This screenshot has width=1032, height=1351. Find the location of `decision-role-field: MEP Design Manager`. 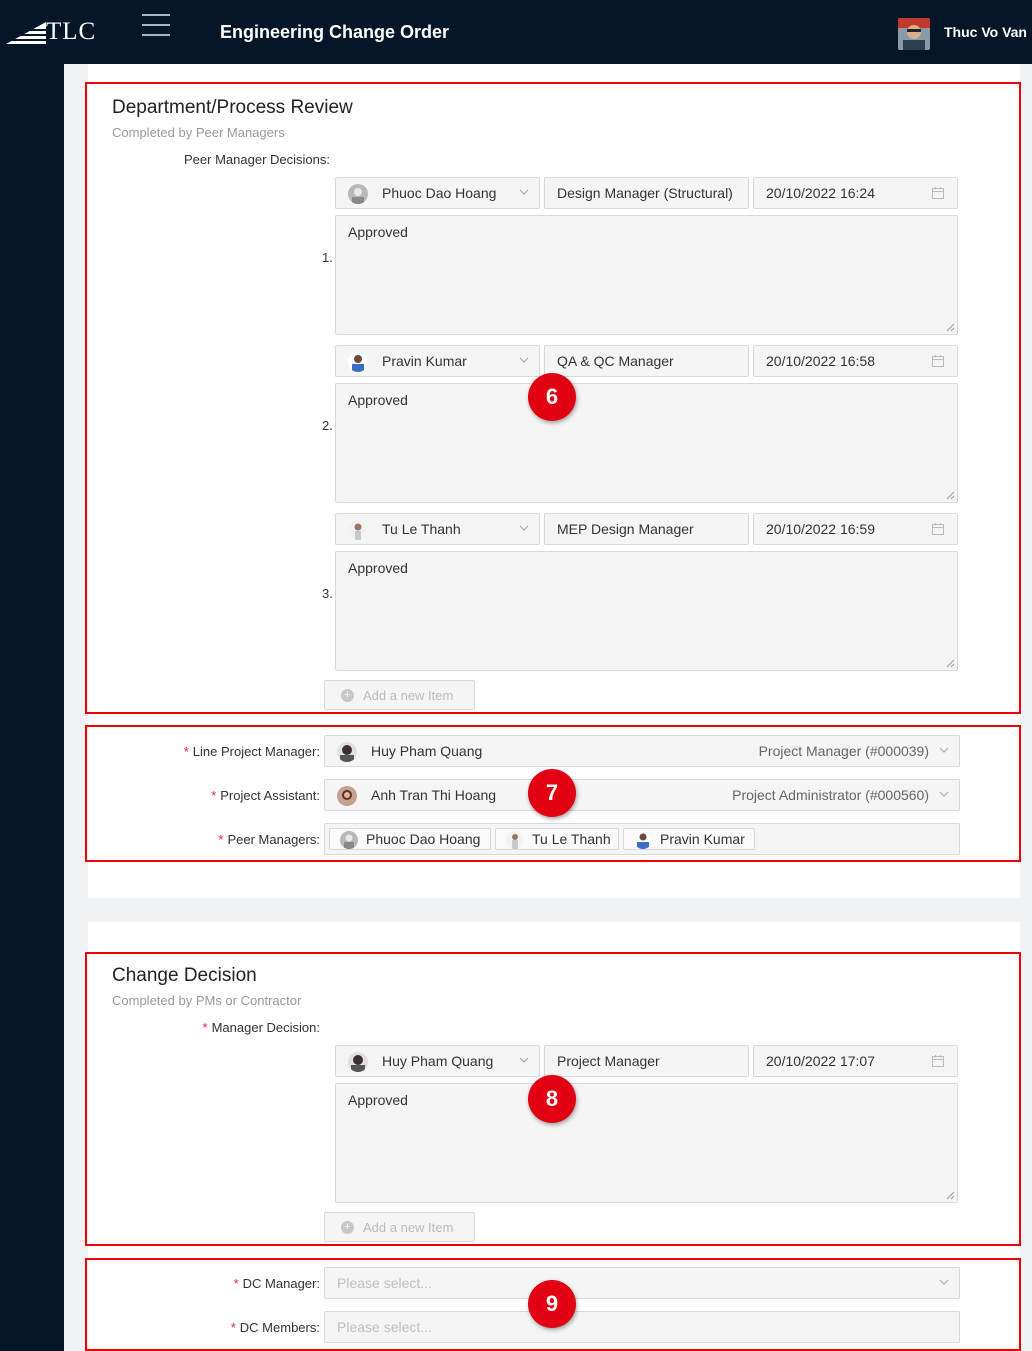

decision-role-field: MEP Design Manager is located at coordinates (646, 529).